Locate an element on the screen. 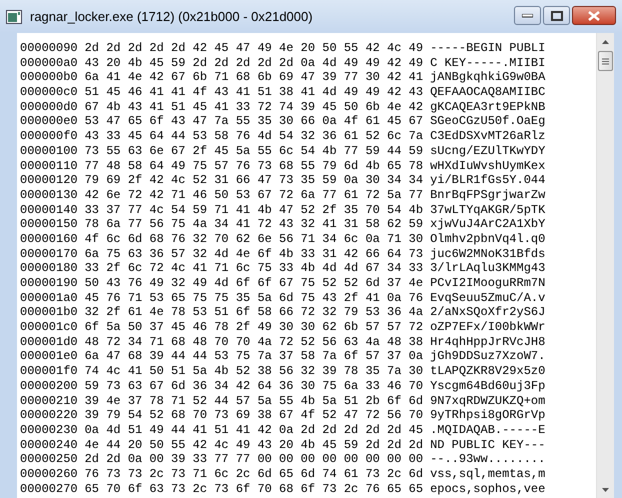 The height and width of the screenshot is (498, 622). hex-bytes: 59 73 63 67 6d 36 34 42 64 36 30 75 6a 33 46 70 is located at coordinates (254, 386).